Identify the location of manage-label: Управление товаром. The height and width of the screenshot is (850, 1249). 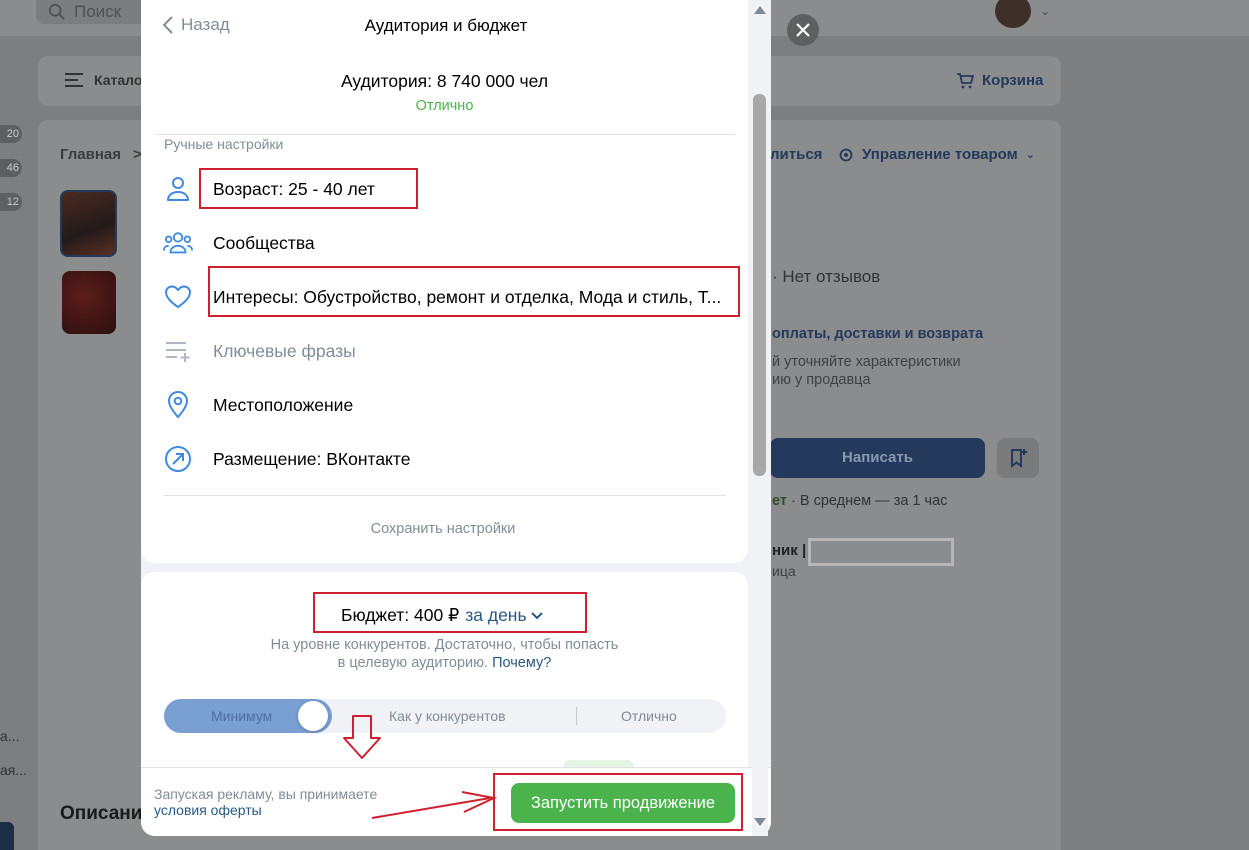
(940, 154).